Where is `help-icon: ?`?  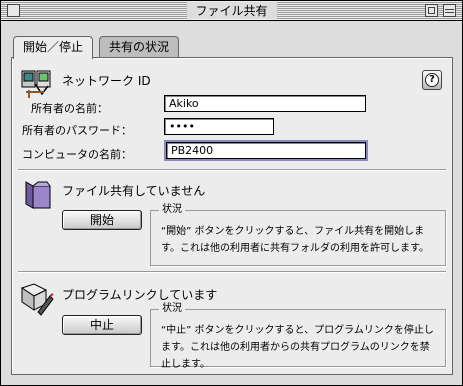 help-icon: ? is located at coordinates (432, 80).